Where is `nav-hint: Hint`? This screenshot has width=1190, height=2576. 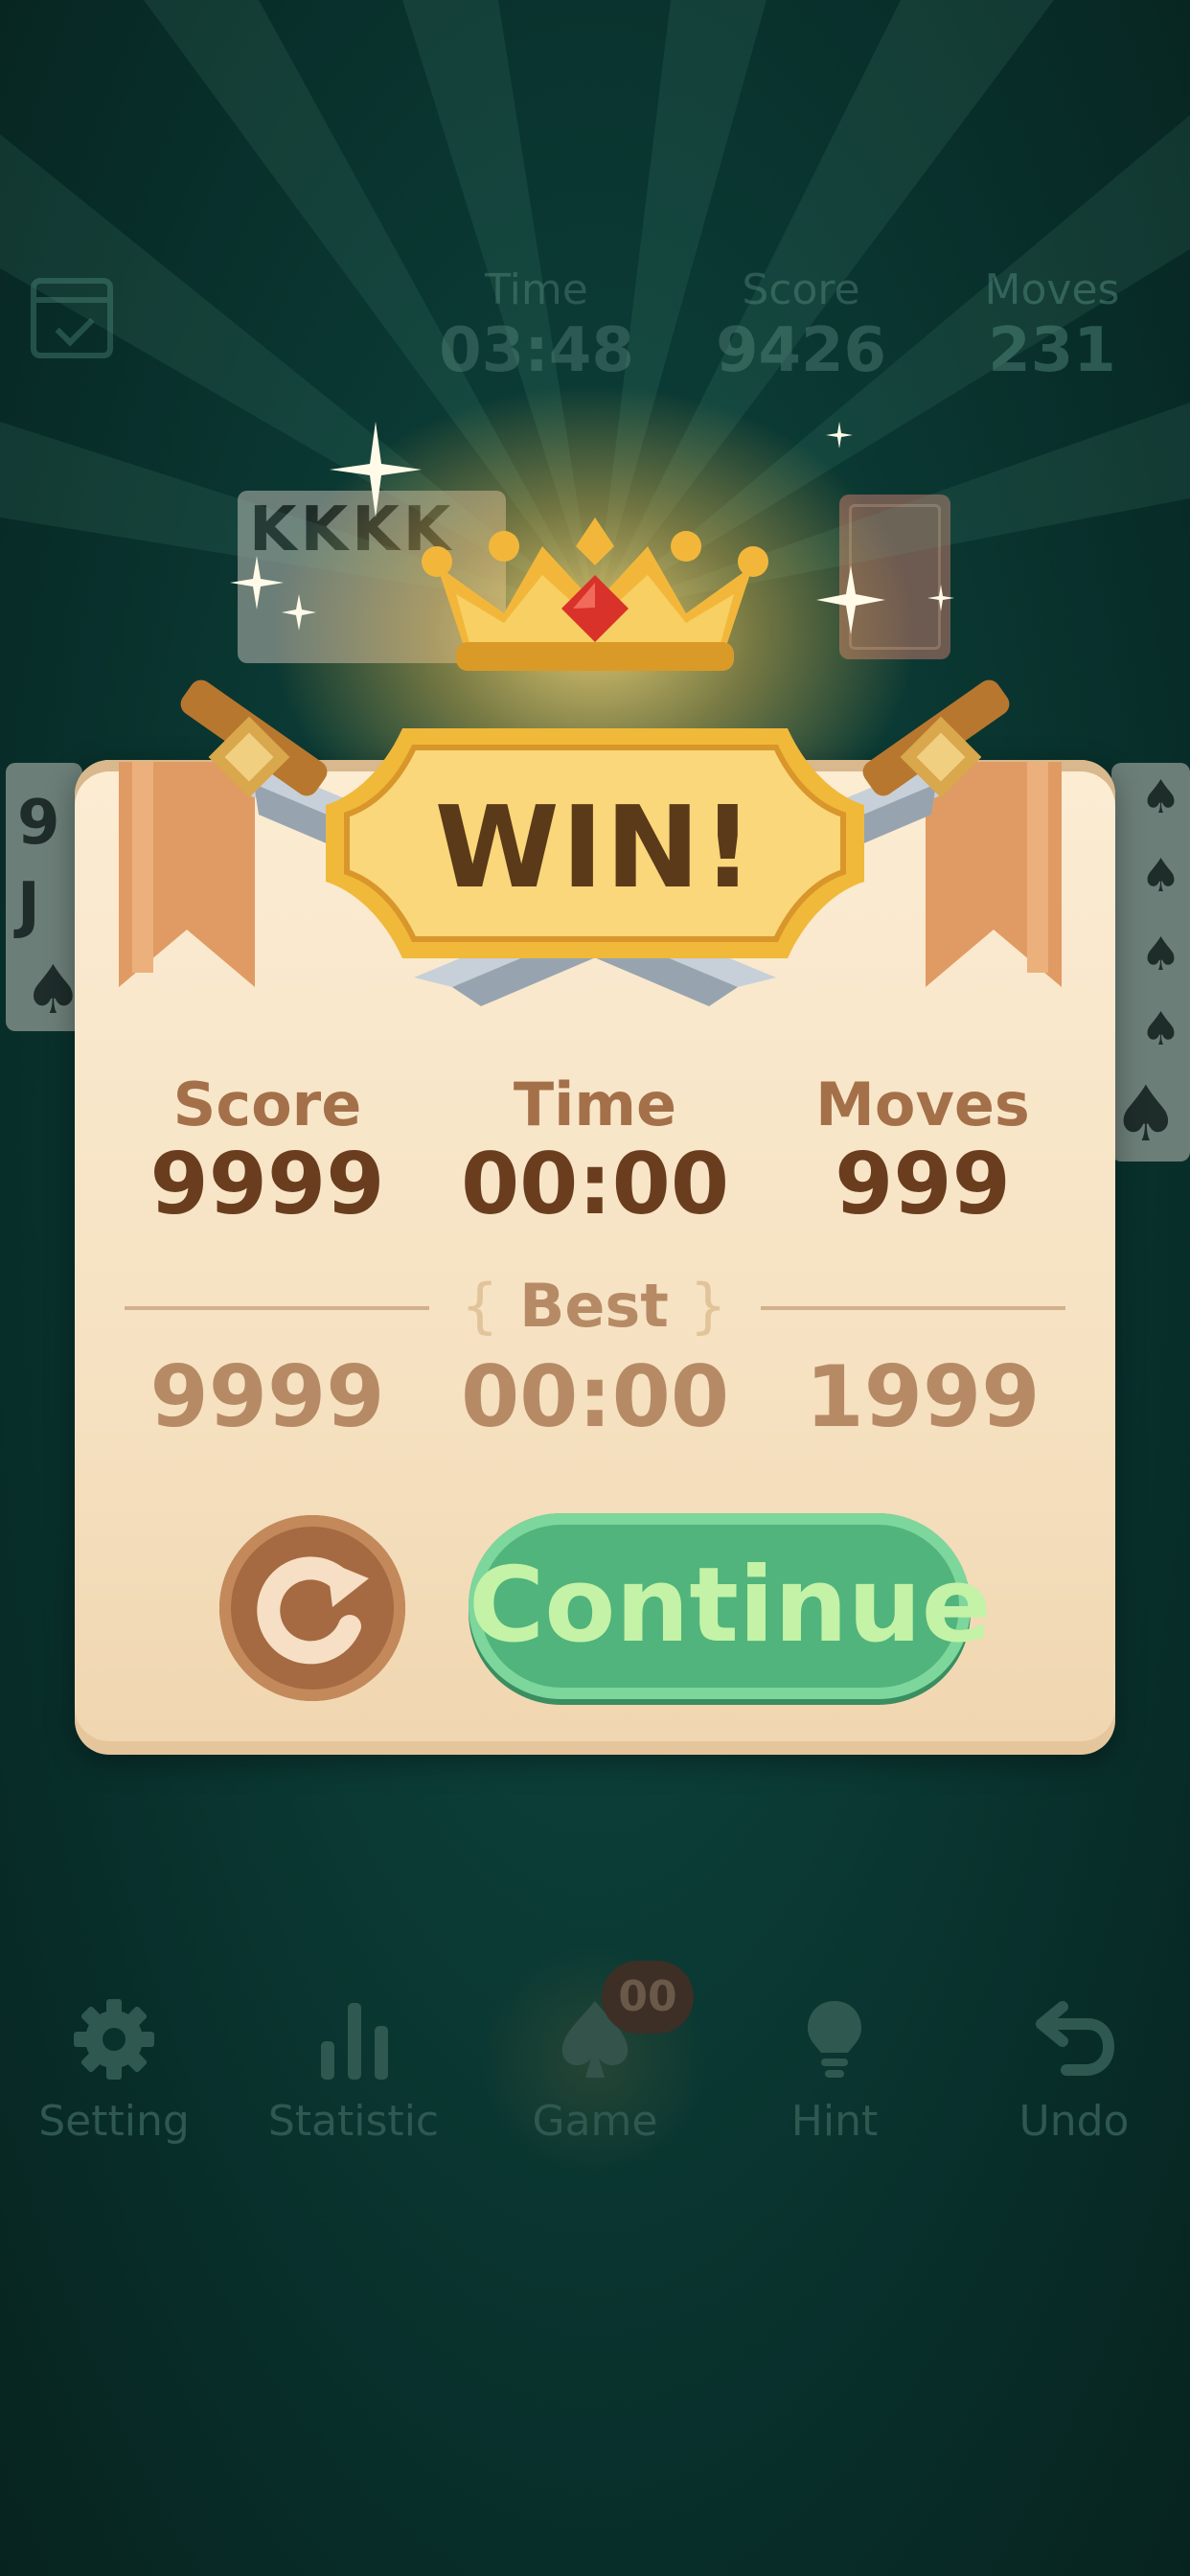 nav-hint: Hint is located at coordinates (835, 2069).